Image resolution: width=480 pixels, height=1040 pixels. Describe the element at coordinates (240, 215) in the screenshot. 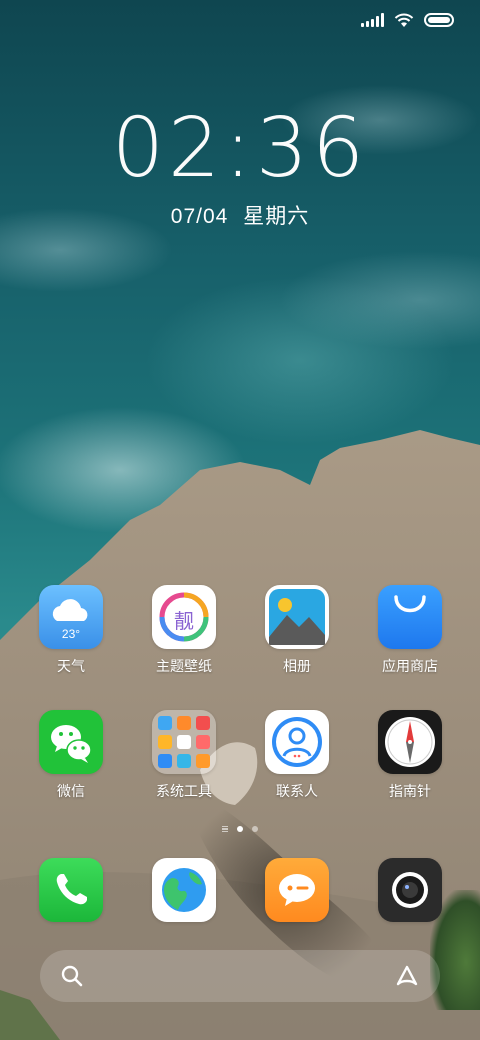

I see `clock-date: 07/04 星期六` at that location.